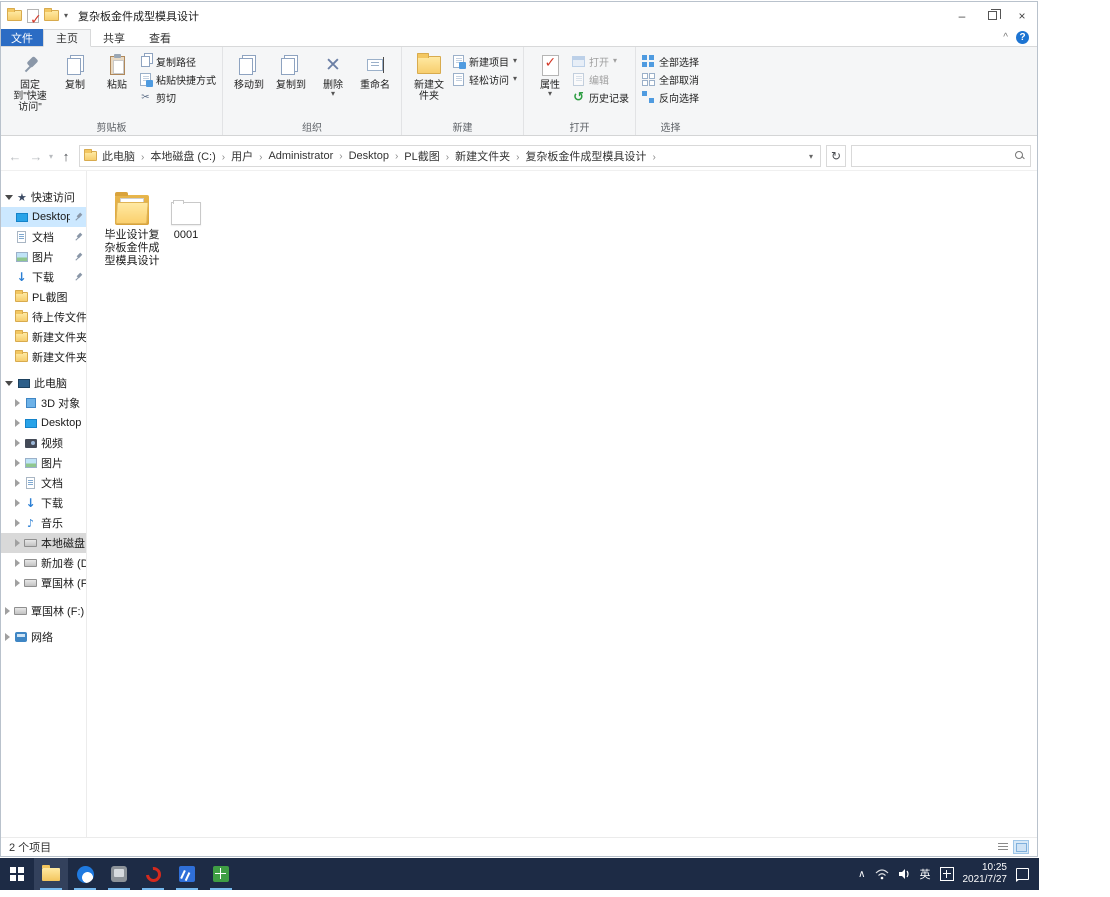  I want to click on sidebar-item-pc-documents: 文档, so click(43, 483).